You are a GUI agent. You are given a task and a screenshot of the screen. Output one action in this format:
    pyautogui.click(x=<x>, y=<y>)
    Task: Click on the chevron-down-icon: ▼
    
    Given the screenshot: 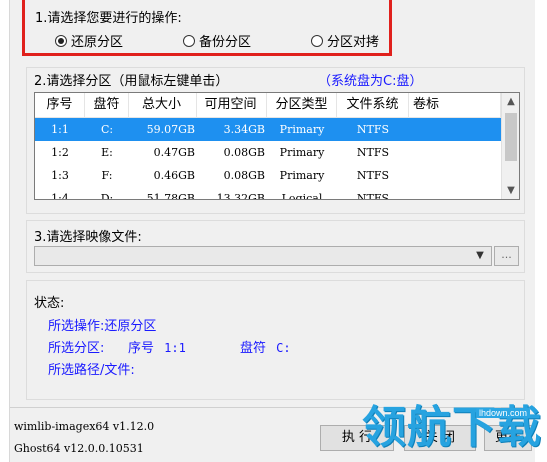 What is the action you would take?
    pyautogui.click(x=480, y=255)
    